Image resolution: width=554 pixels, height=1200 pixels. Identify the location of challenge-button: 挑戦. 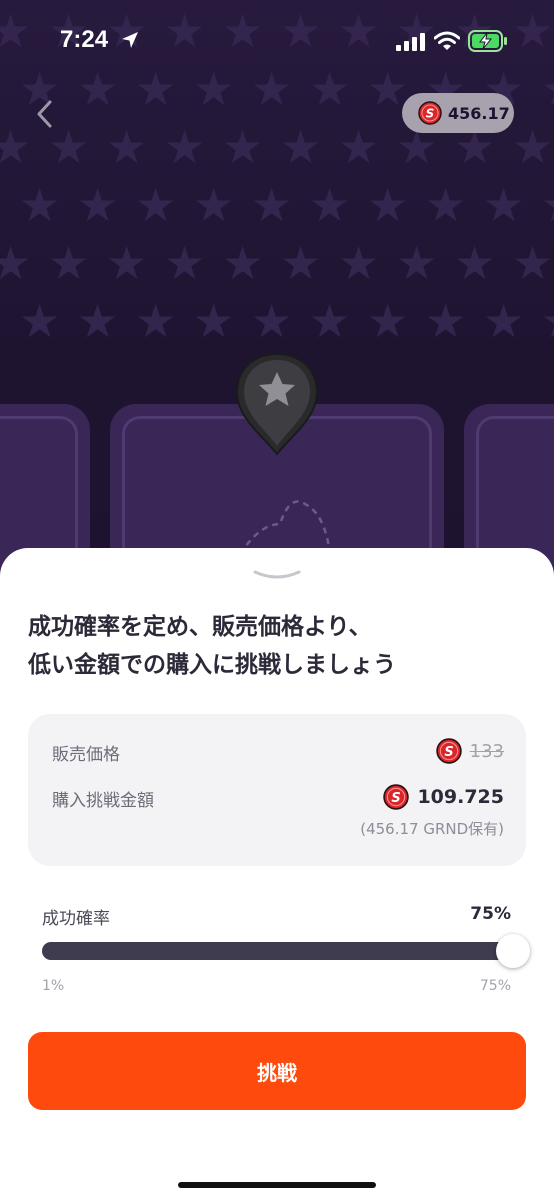
(277, 1071).